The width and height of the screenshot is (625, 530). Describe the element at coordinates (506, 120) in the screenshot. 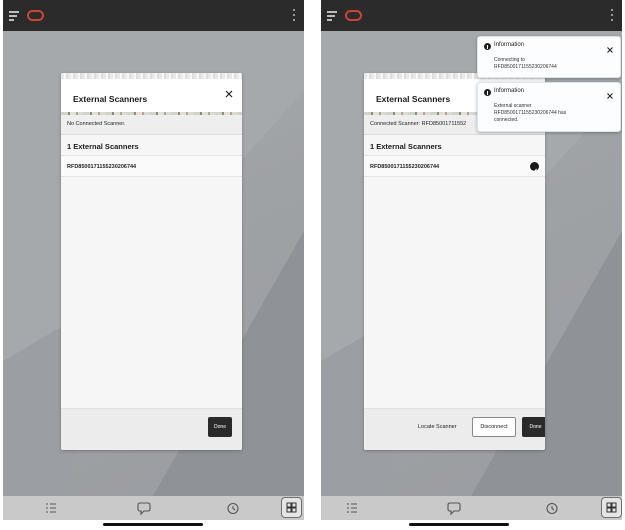

I see `toast-message-line: connected.` at that location.